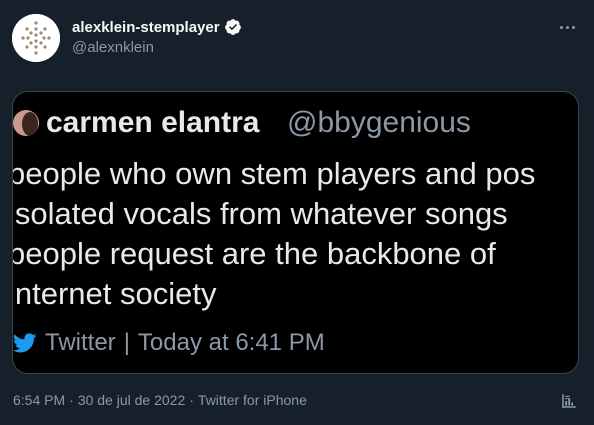 The height and width of the screenshot is (425, 594). I want to click on verified-badge-icon, so click(232, 27).